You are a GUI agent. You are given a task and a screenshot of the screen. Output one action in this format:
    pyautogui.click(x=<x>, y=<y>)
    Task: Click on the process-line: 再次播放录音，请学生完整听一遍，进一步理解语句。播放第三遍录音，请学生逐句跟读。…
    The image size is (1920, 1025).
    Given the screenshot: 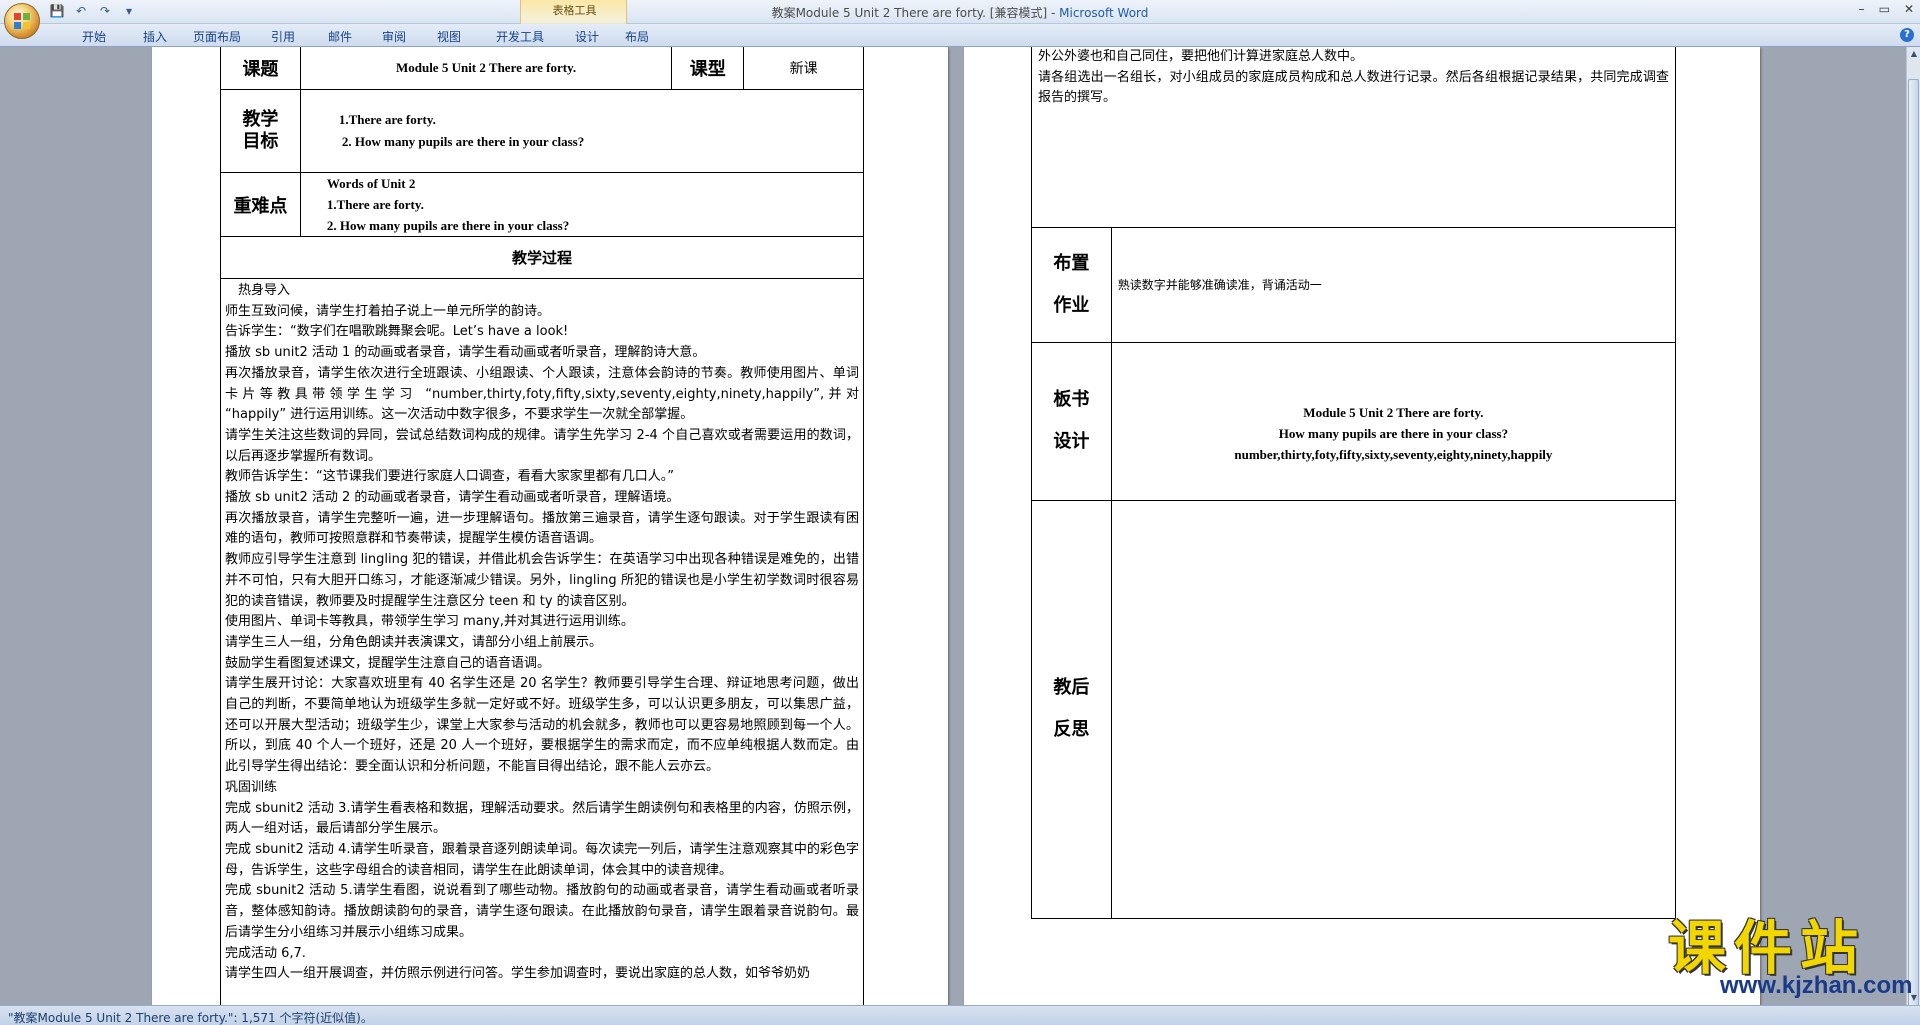 What is the action you would take?
    pyautogui.click(x=542, y=528)
    